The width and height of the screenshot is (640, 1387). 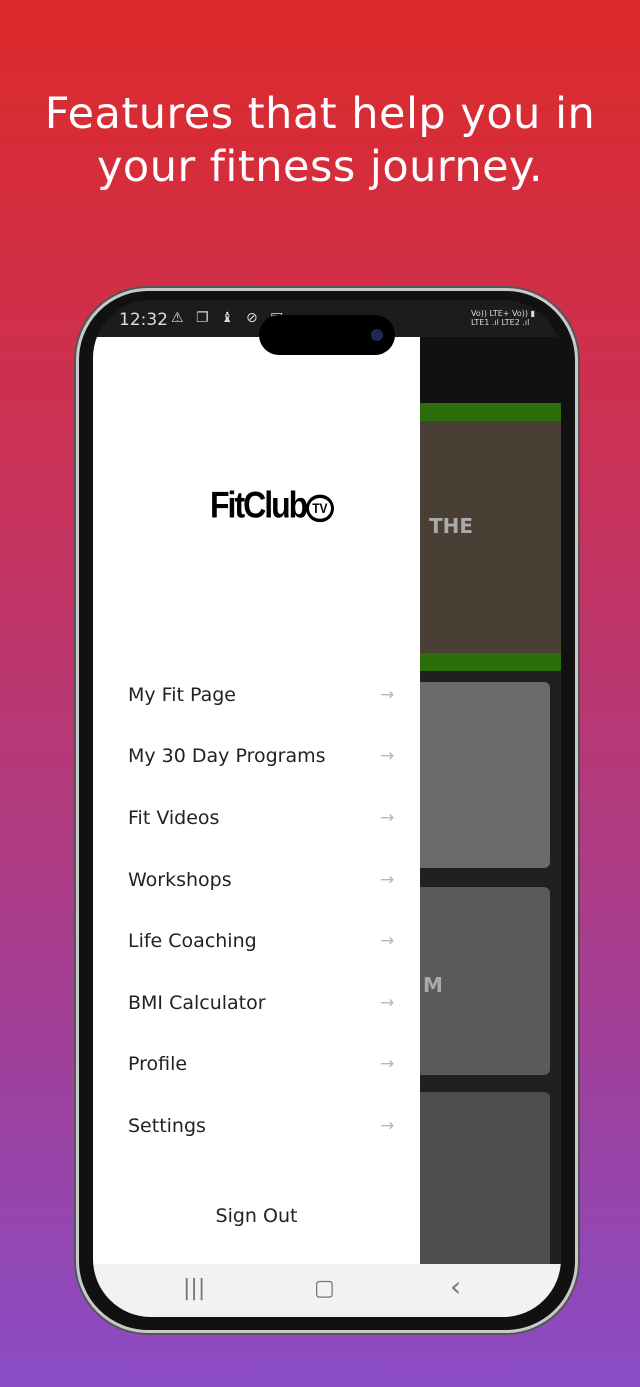 I want to click on sign-out-button: Sign Out, so click(x=256, y=1216).